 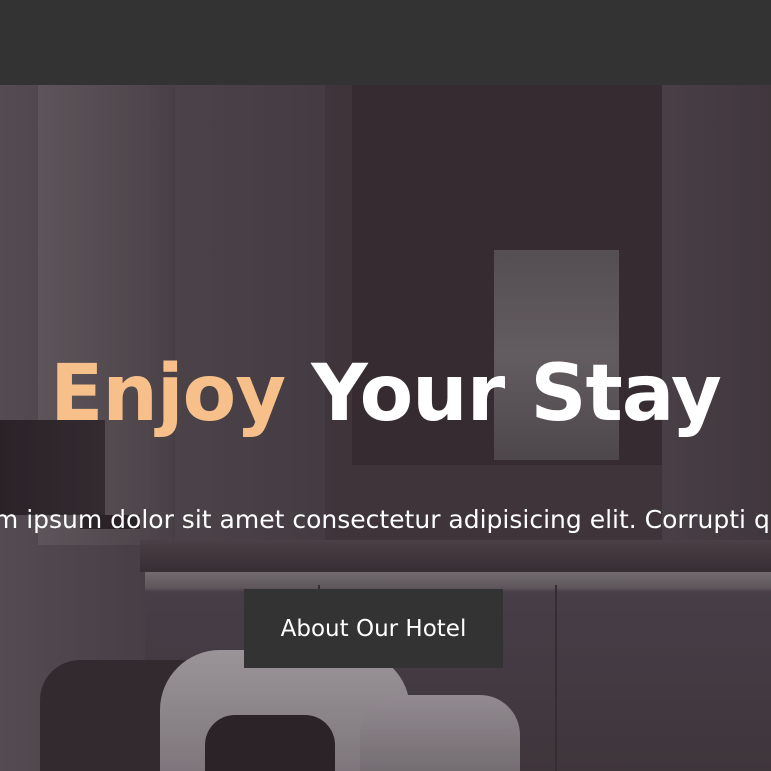 What do you see at coordinates (516, 394) in the screenshot?
I see `hero-title-rest: Your Stay` at bounding box center [516, 394].